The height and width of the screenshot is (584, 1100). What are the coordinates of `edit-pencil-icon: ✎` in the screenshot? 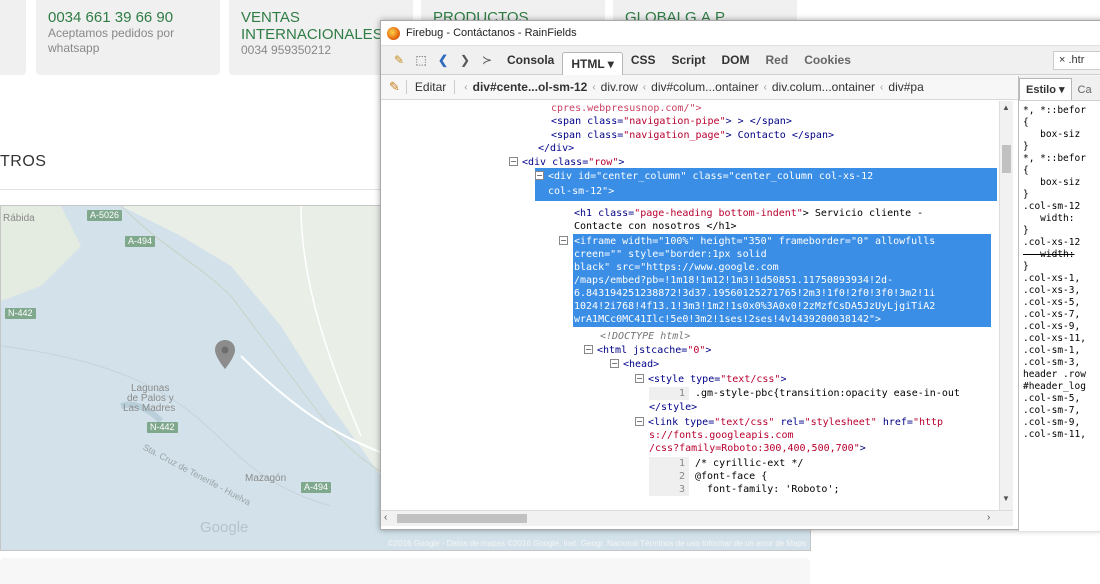 It's located at (394, 87).